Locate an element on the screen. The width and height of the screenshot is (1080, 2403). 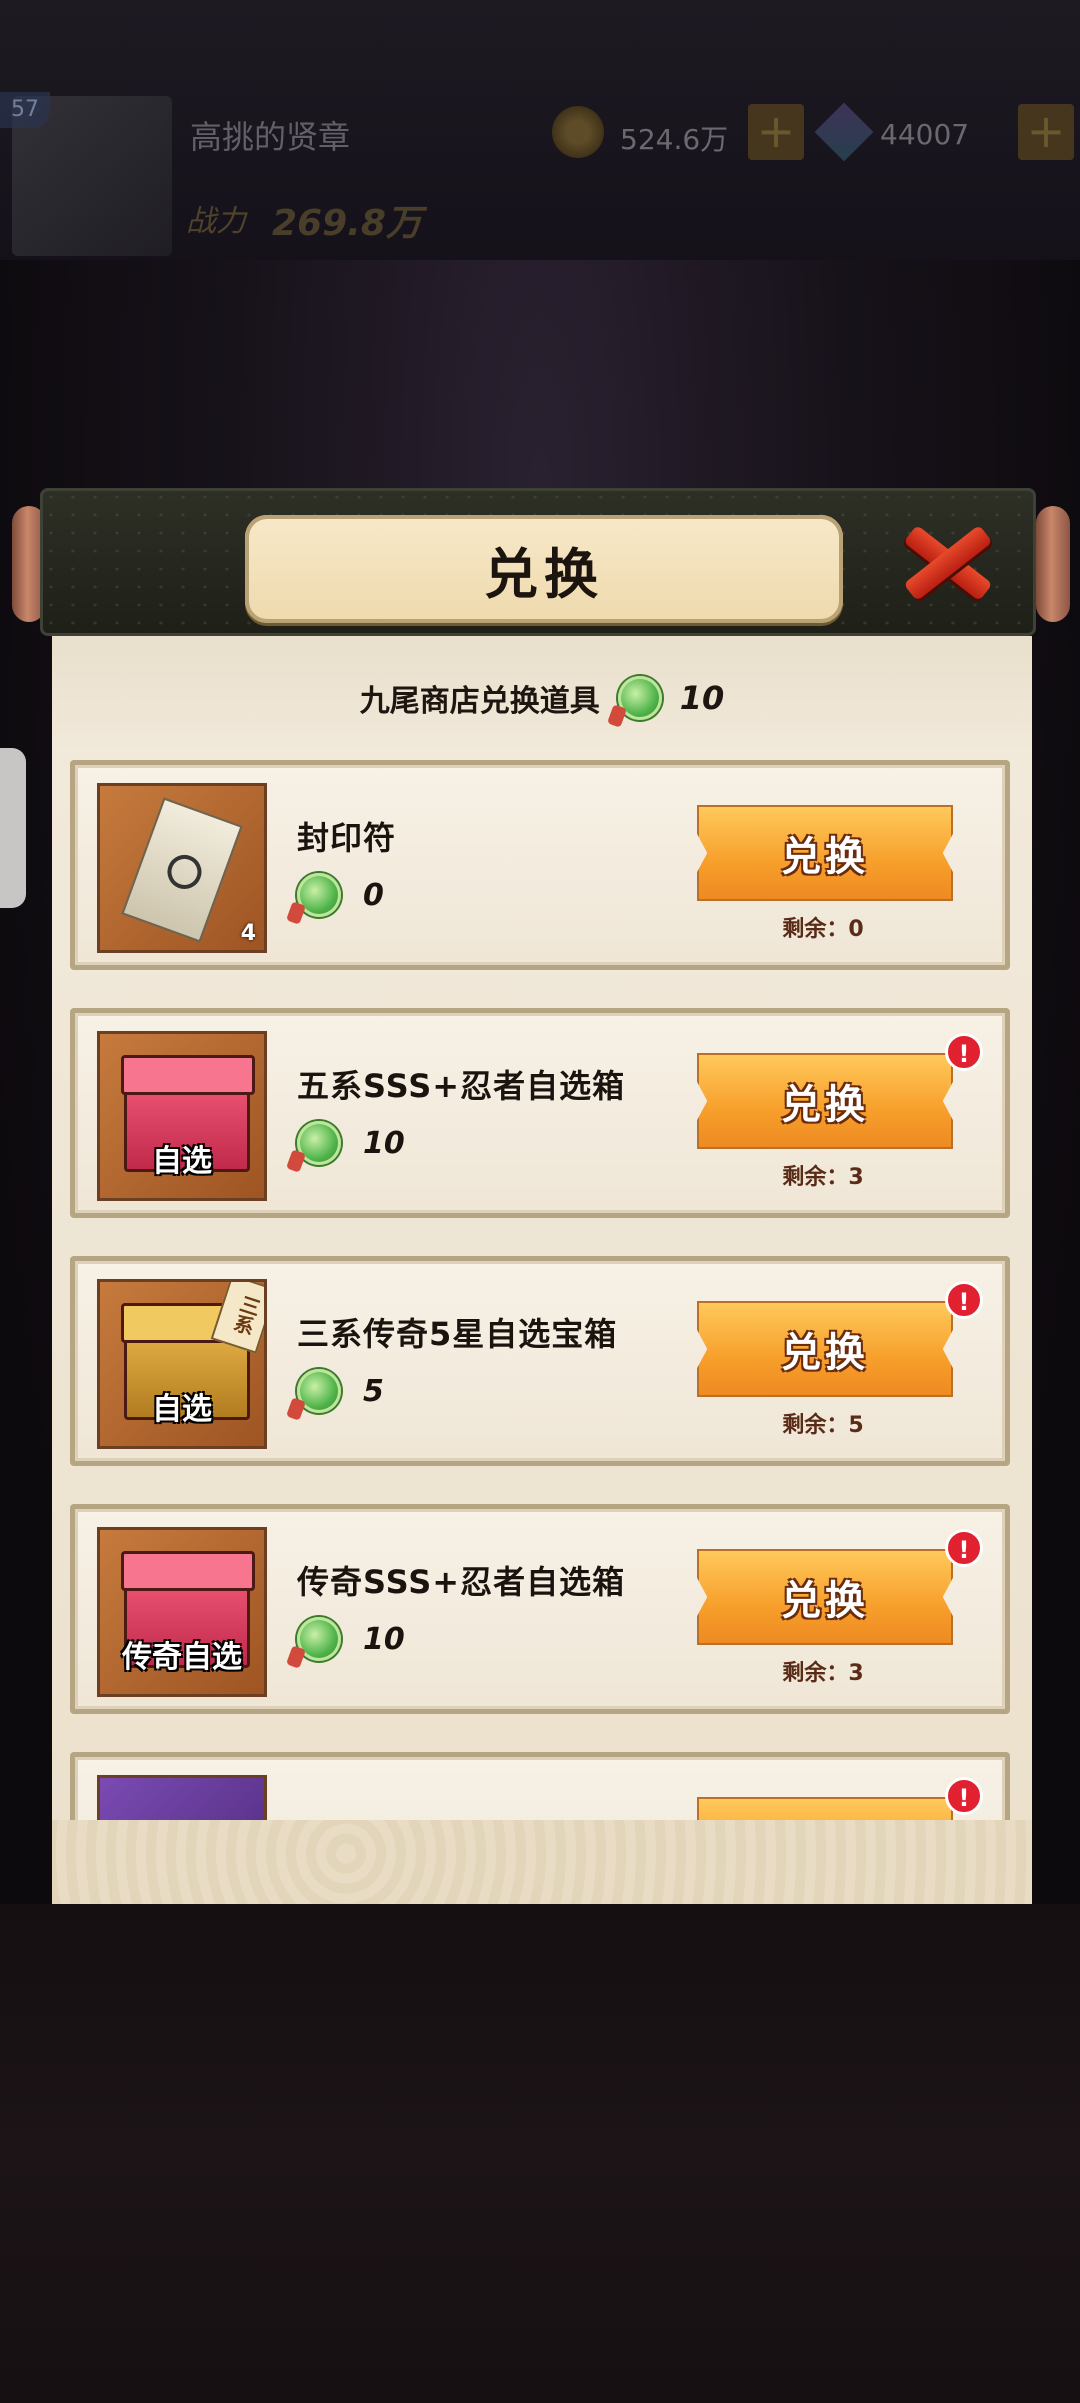
item-thumbnail: 自选 is located at coordinates (182, 1116).